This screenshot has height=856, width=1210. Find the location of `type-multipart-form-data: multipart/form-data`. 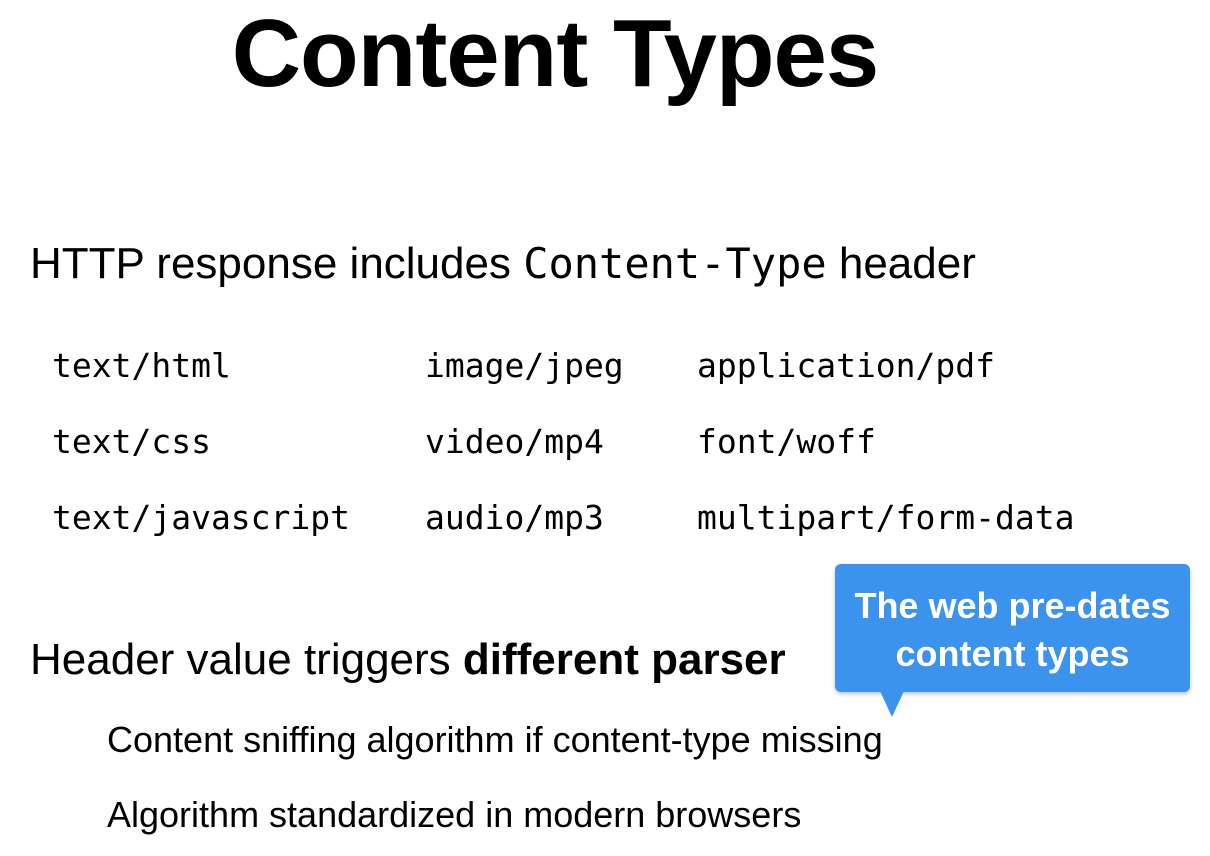

type-multipart-form-data: multipart/form-data is located at coordinates (886, 517).